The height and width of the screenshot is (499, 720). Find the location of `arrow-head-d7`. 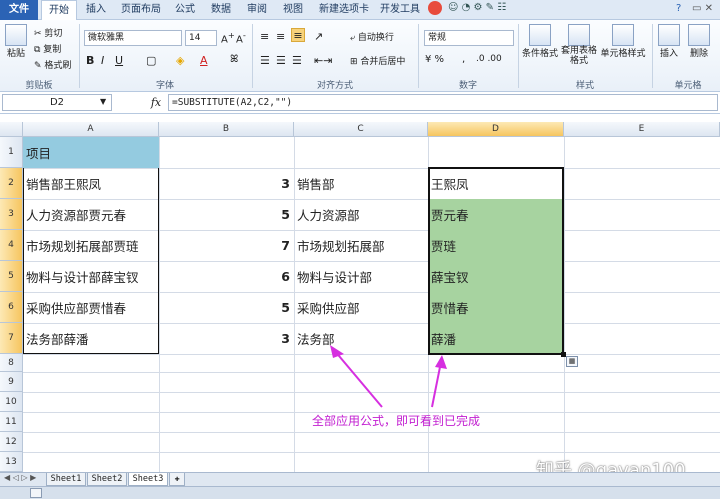

arrow-head-d7 is located at coordinates (441, 362).